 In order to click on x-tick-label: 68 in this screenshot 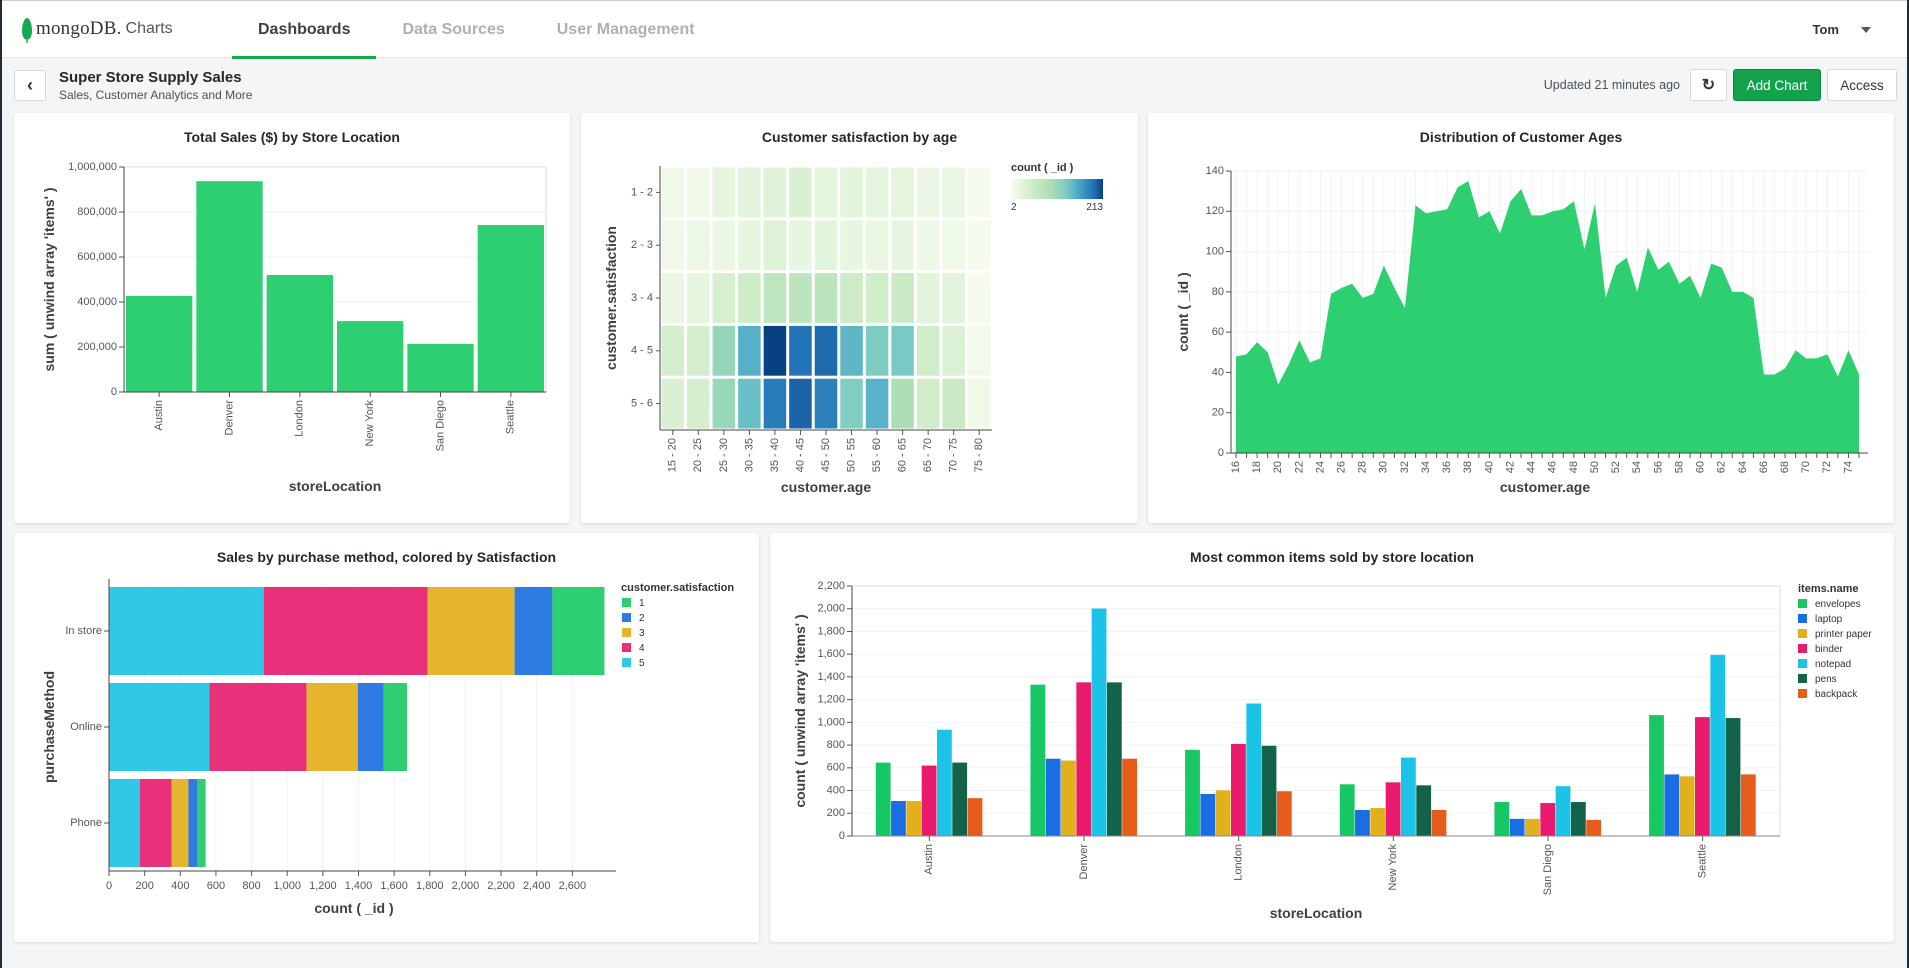, I will do `click(1785, 467)`.